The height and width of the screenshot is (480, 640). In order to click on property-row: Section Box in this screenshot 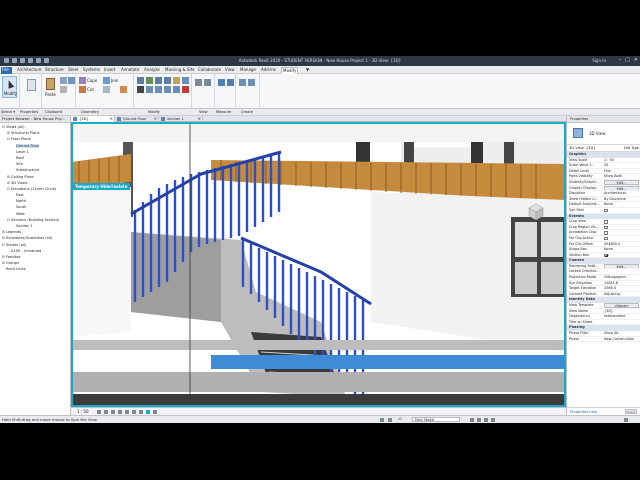, I will do `click(603, 256)`.